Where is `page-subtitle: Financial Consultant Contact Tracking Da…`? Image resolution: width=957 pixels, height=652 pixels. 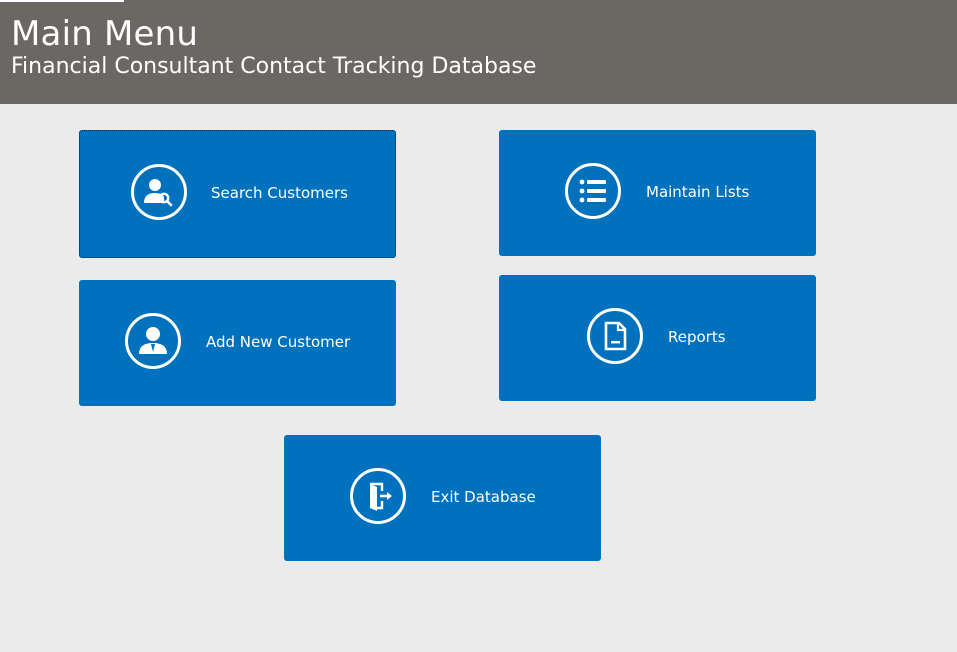 page-subtitle: Financial Consultant Contact Tracking Da… is located at coordinates (274, 66).